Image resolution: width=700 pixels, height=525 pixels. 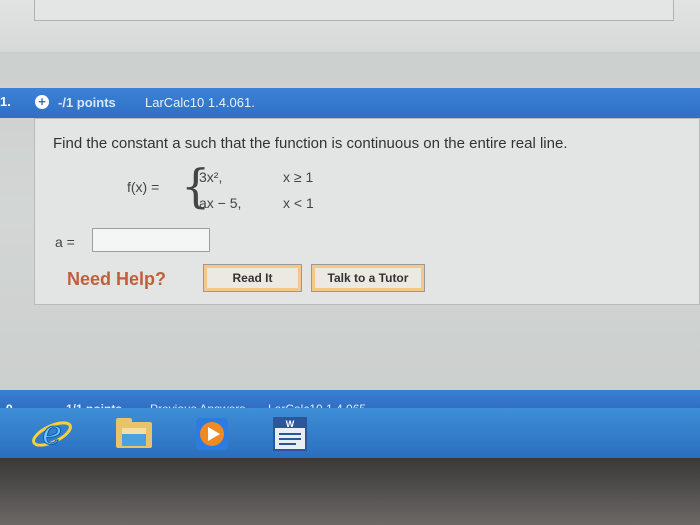 I want to click on case-2-condition: x < 1, so click(x=298, y=203).